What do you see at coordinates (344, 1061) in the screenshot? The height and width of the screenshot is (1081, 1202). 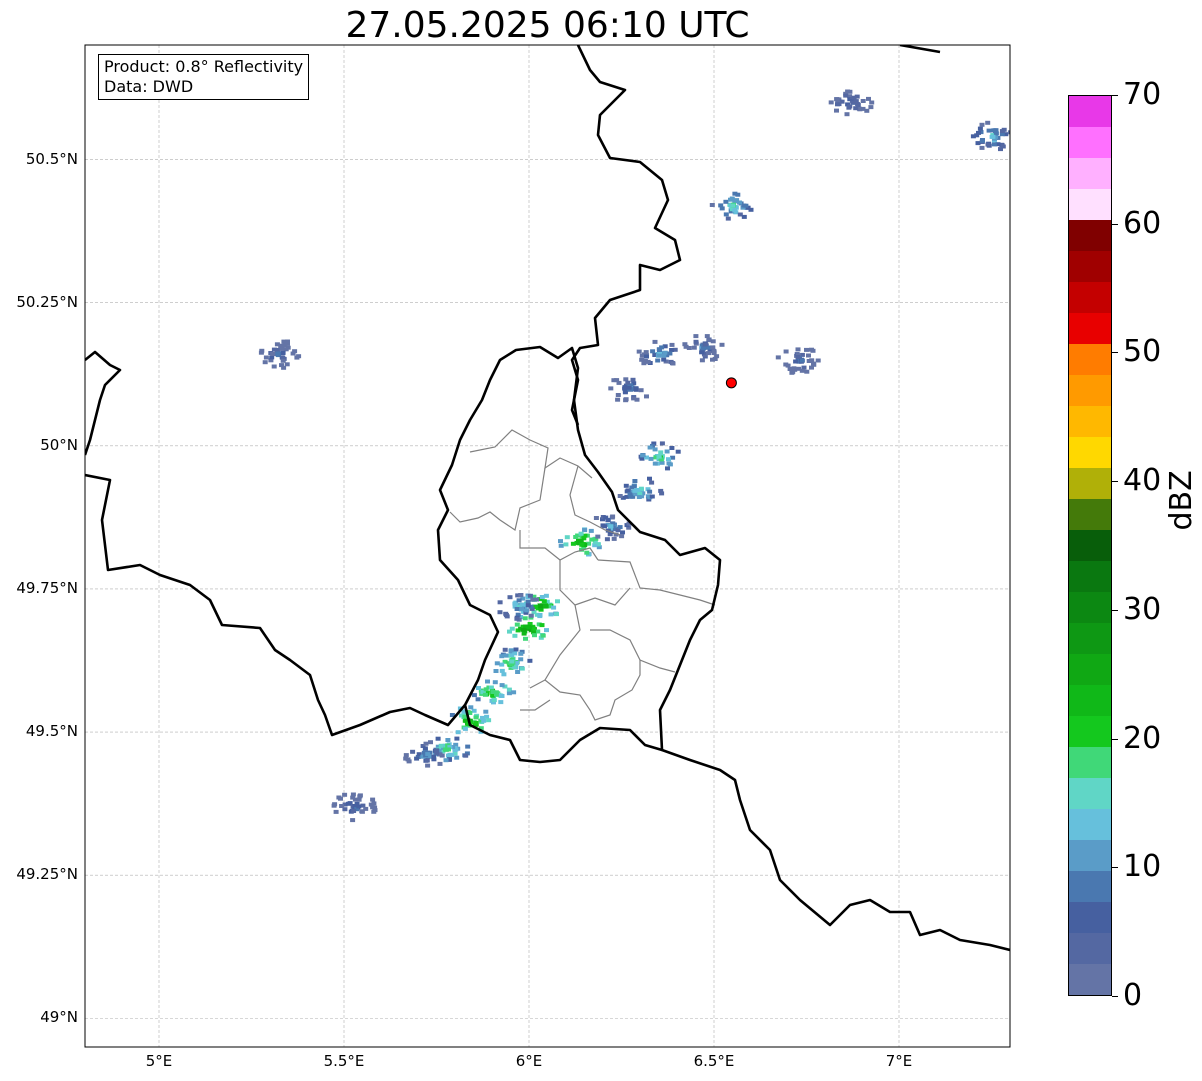 I see `lon-tick-label: 5.5°E` at bounding box center [344, 1061].